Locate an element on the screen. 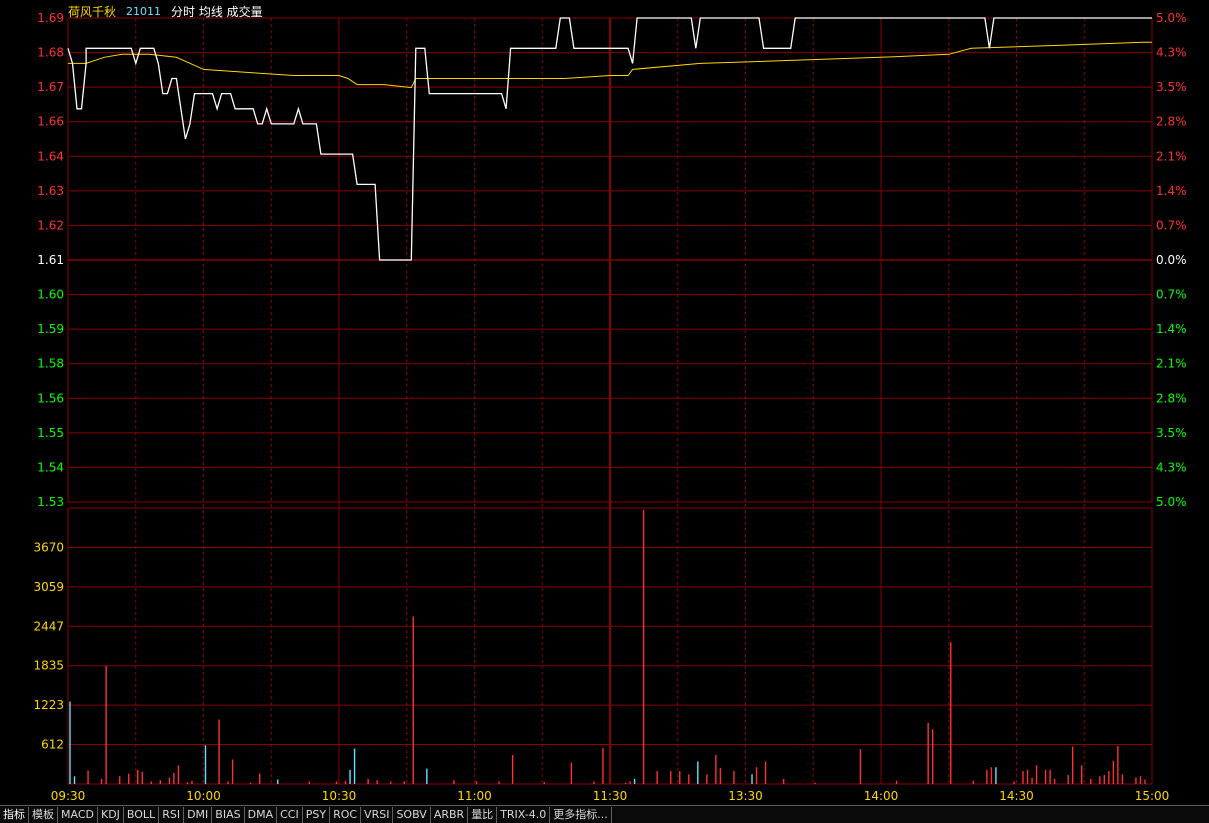 This screenshot has width=1209, height=823. price-axis-label: 1.64 is located at coordinates (50, 156).